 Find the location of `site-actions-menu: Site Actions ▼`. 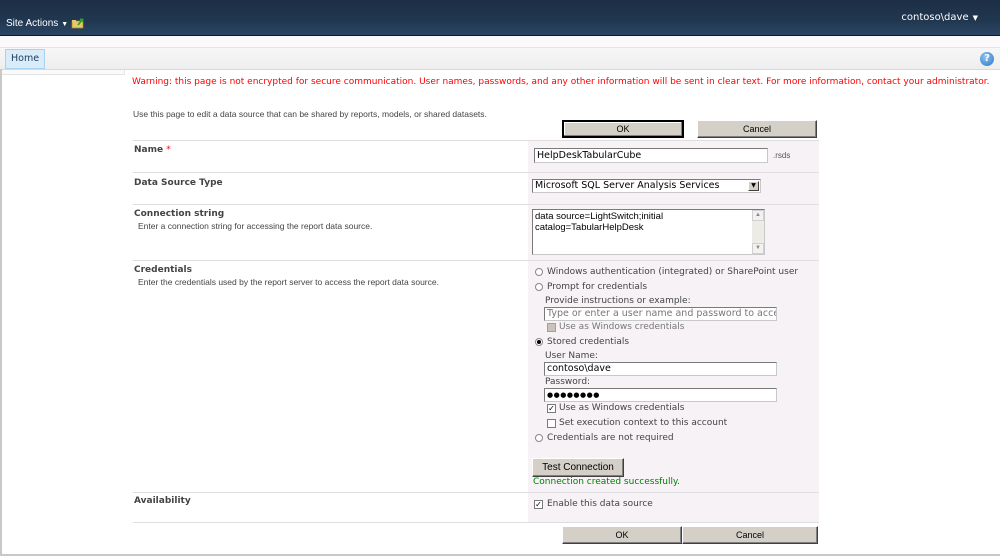

site-actions-menu: Site Actions ▼ is located at coordinates (37, 23).